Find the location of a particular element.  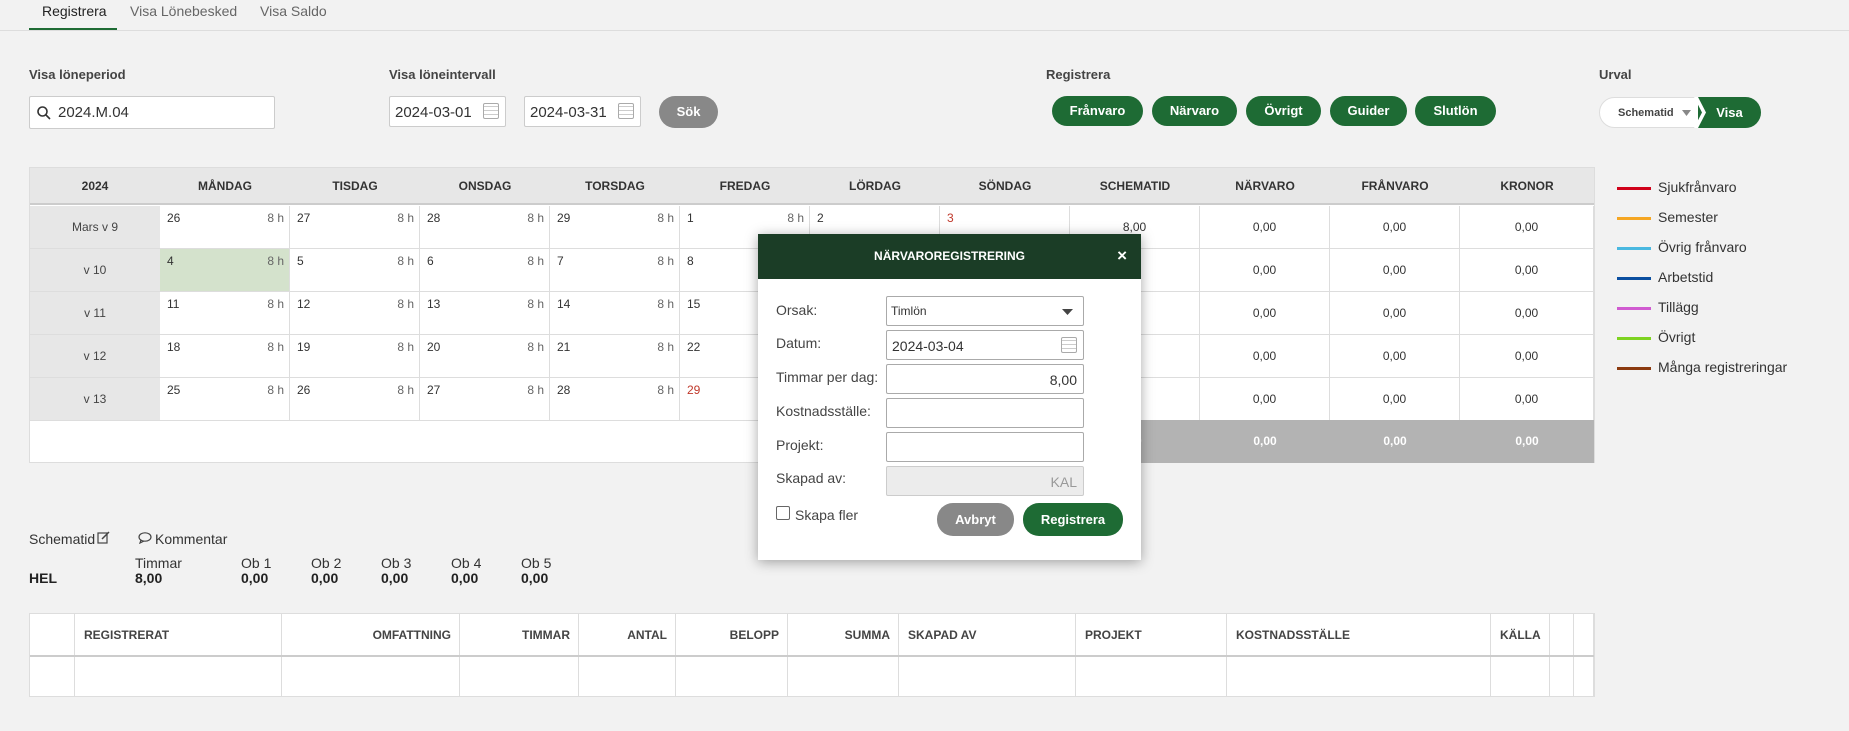

schedule-row-label: HEL is located at coordinates (43, 578).